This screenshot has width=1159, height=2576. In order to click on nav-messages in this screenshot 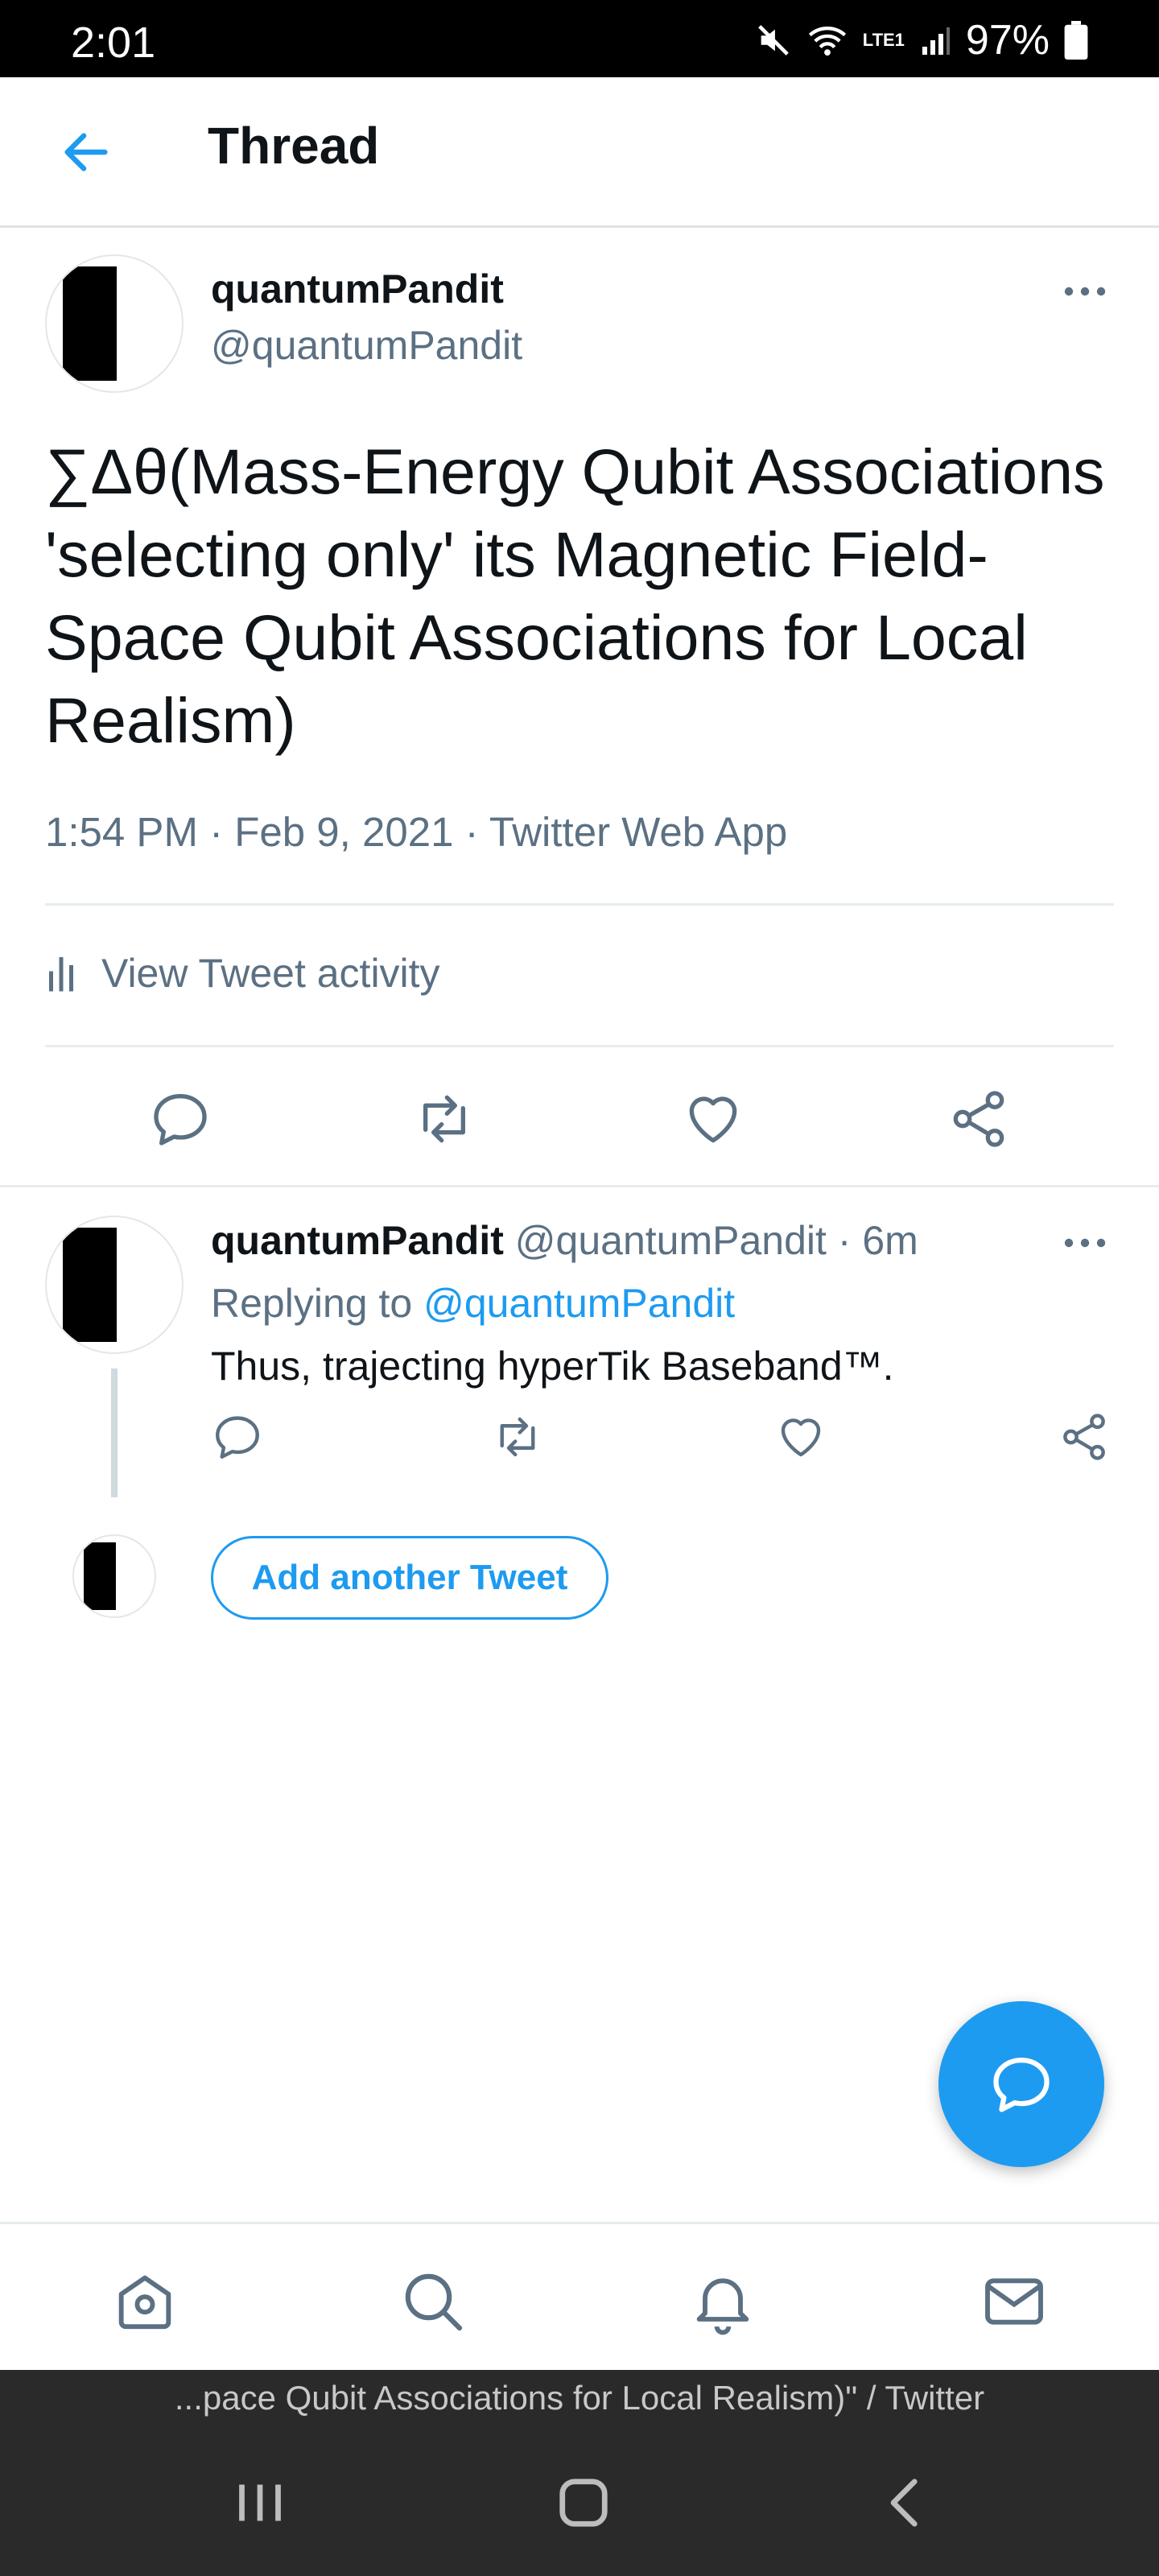, I will do `click(1014, 2301)`.